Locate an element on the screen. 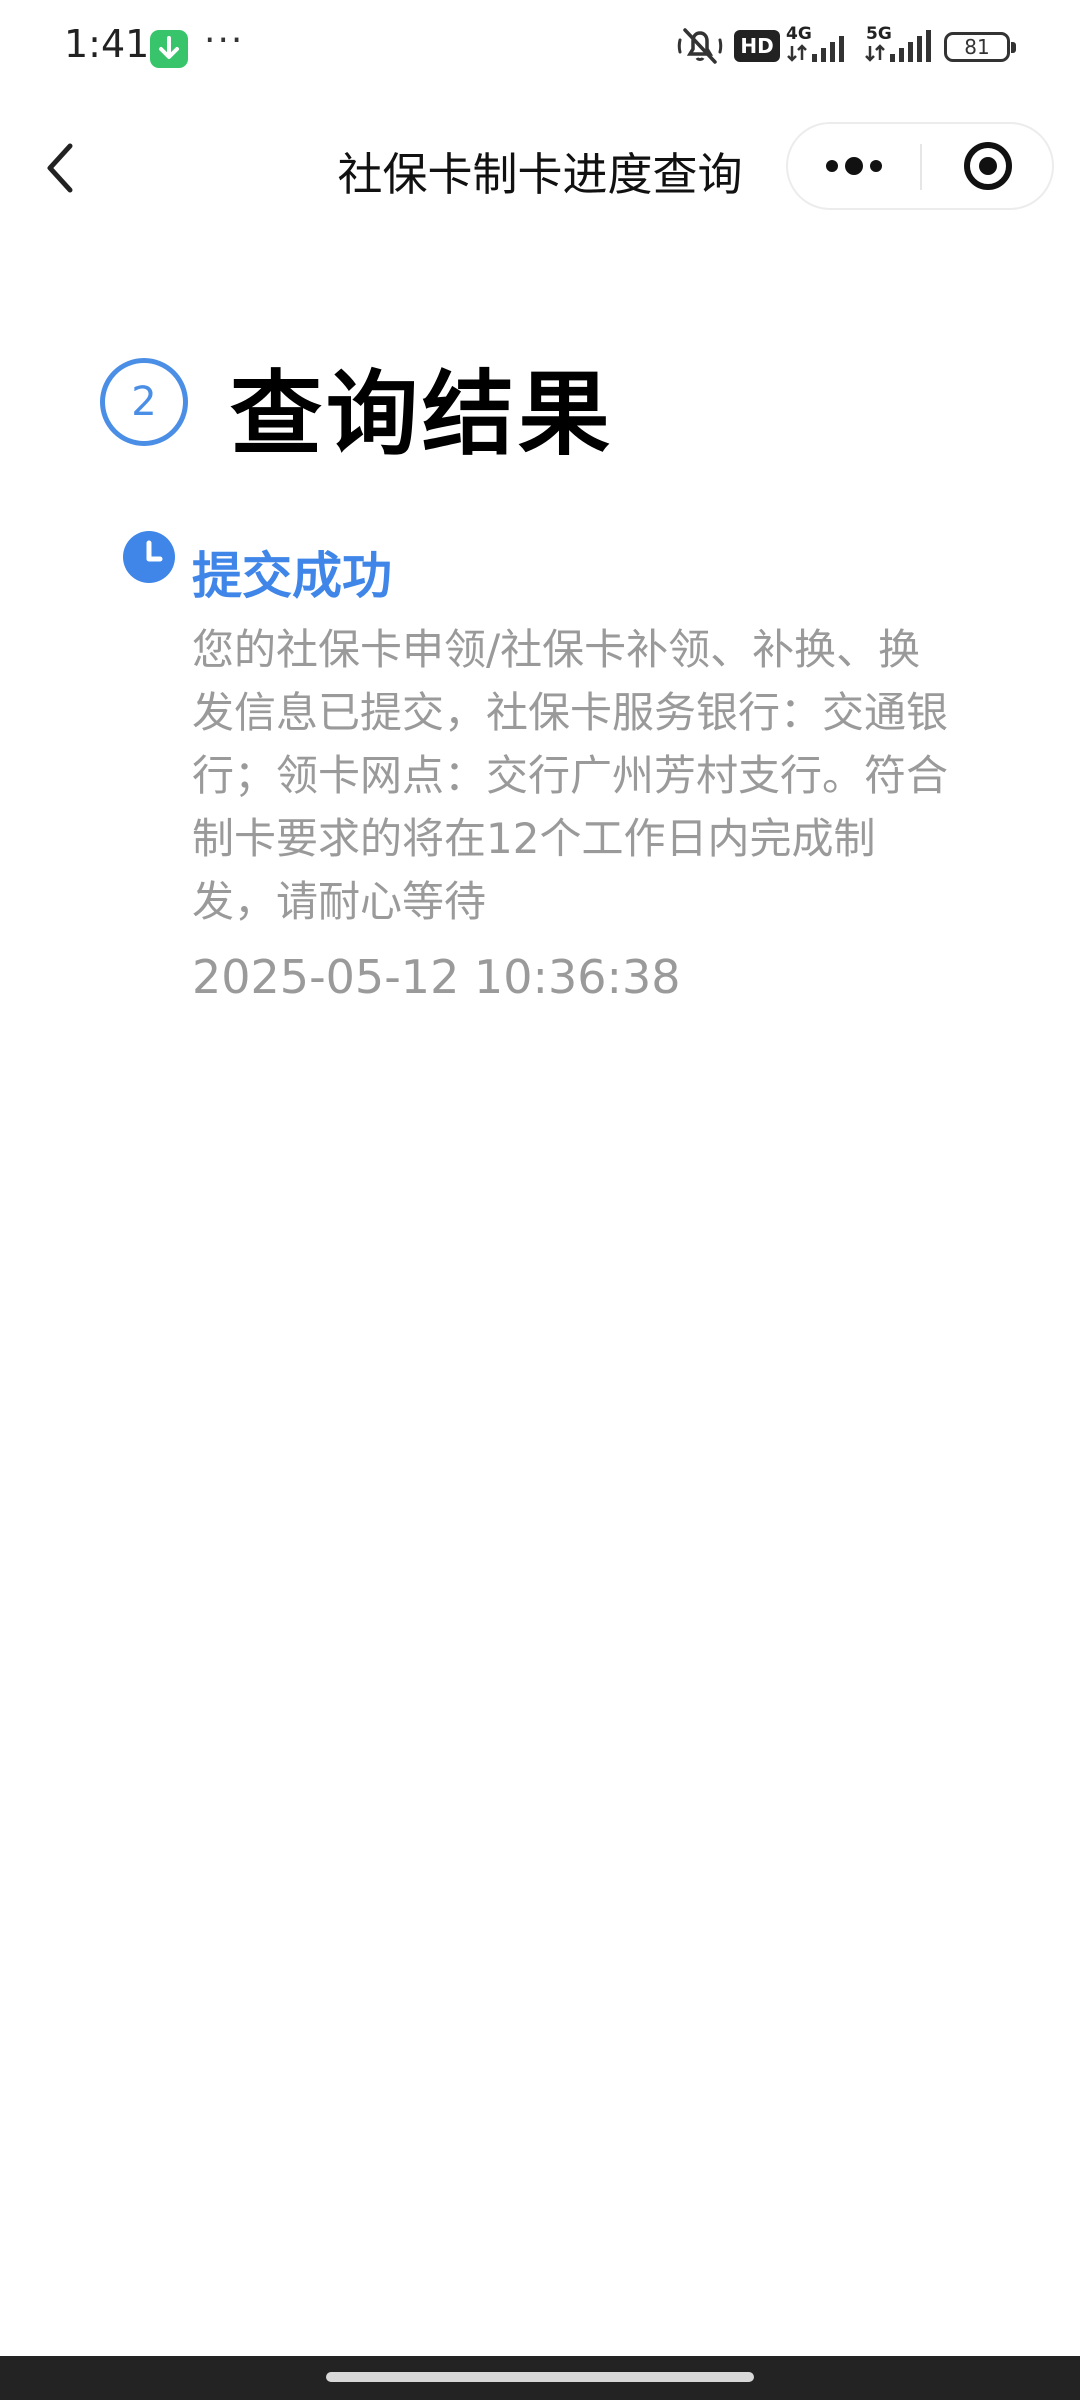 The height and width of the screenshot is (2400, 1080). more-icon is located at coordinates (854, 166).